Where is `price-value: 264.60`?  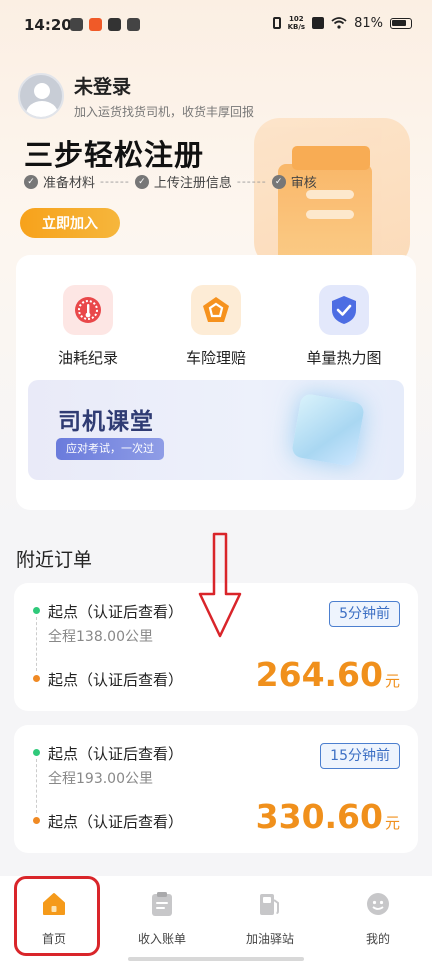 price-value: 264.60 is located at coordinates (319, 674).